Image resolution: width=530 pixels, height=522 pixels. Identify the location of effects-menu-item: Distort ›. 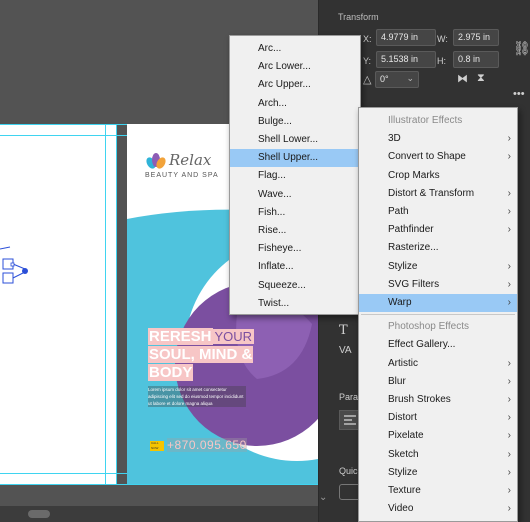
(438, 418).